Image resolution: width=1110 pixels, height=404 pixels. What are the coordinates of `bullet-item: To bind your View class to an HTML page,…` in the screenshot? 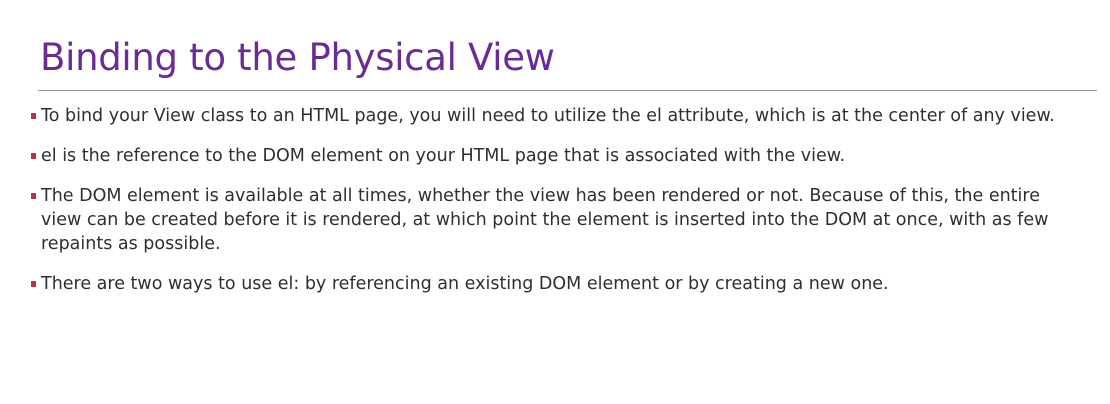 It's located at (555, 116).